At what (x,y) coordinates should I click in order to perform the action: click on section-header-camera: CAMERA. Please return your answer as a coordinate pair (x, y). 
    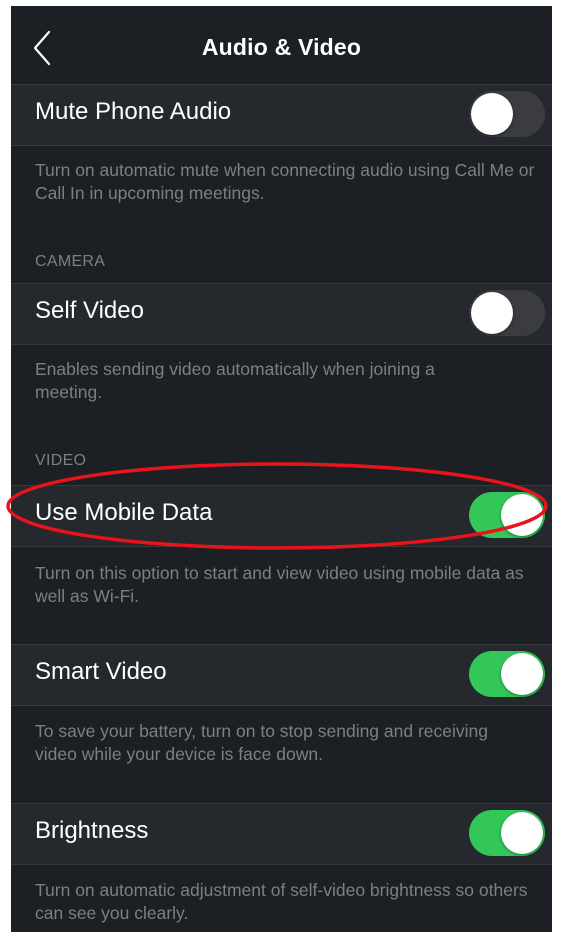
    Looking at the image, I should click on (70, 261).